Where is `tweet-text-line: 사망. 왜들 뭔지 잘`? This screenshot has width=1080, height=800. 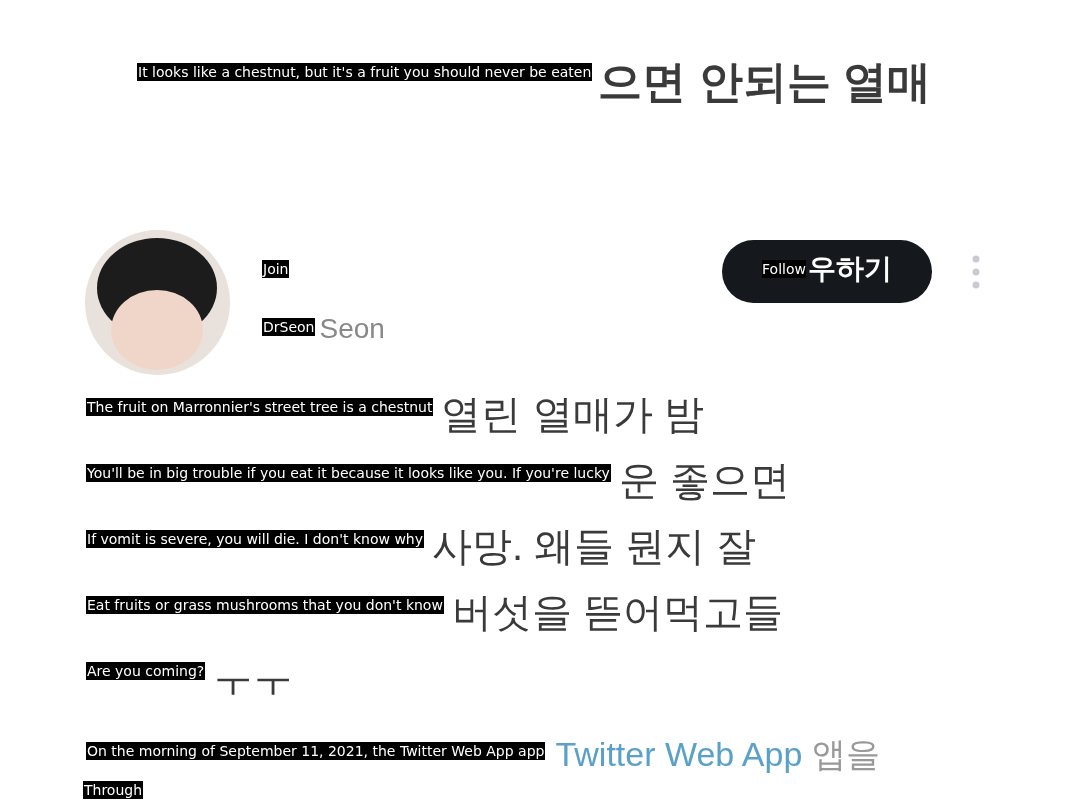
tweet-text-line: 사망. 왜들 뭔지 잘 is located at coordinates (594, 546).